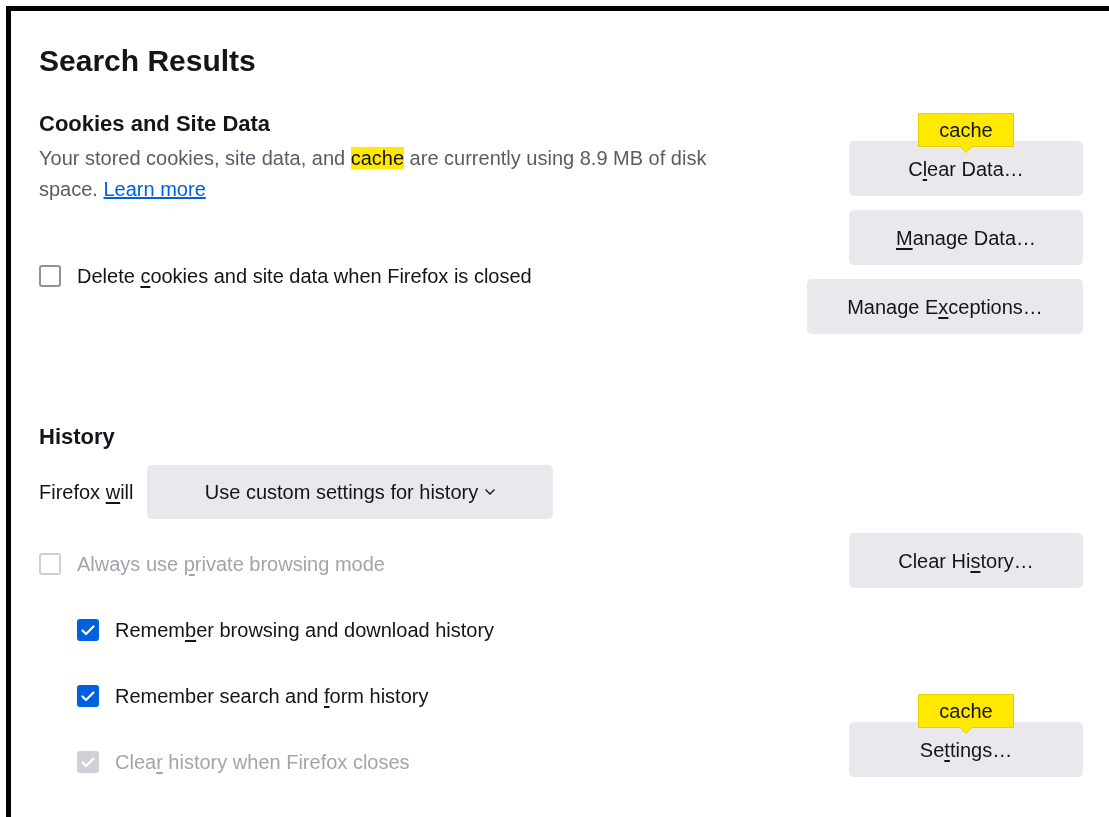 The height and width of the screenshot is (817, 1109). Describe the element at coordinates (272, 696) in the screenshot. I see `checkbox-label: Remember search and form history` at that location.